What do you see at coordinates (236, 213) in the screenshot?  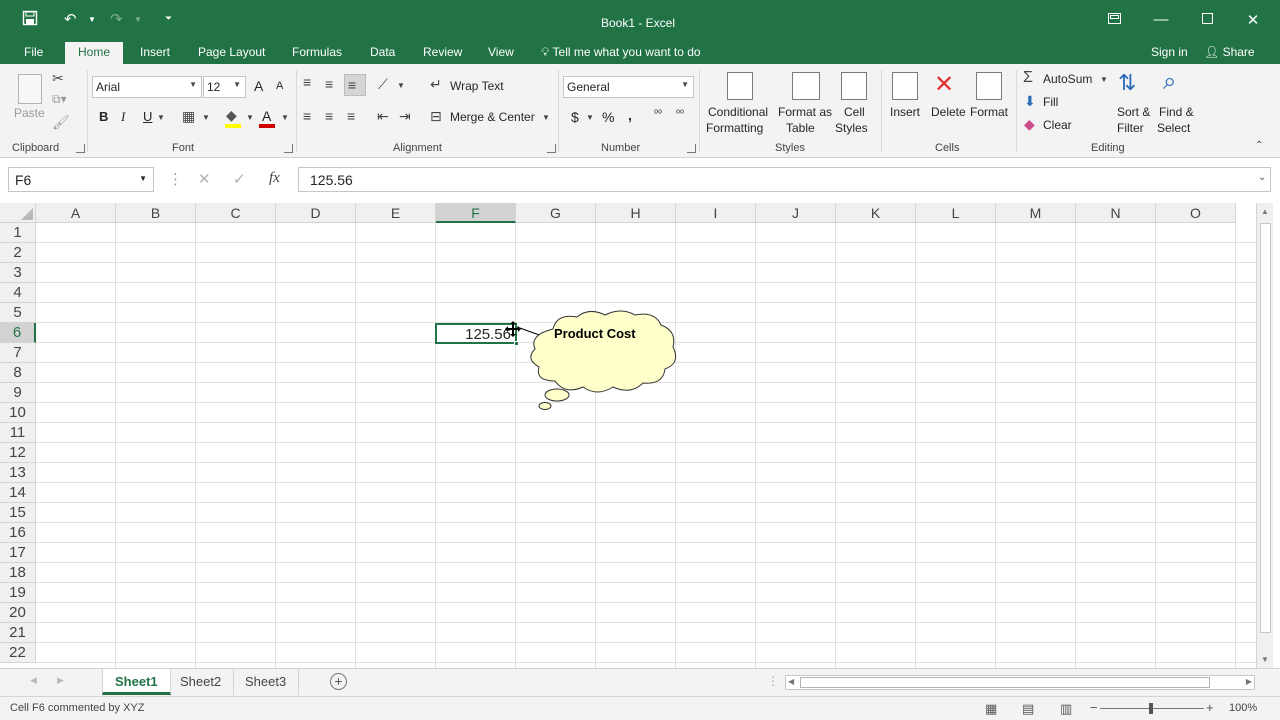 I see `column-header-c: C` at bounding box center [236, 213].